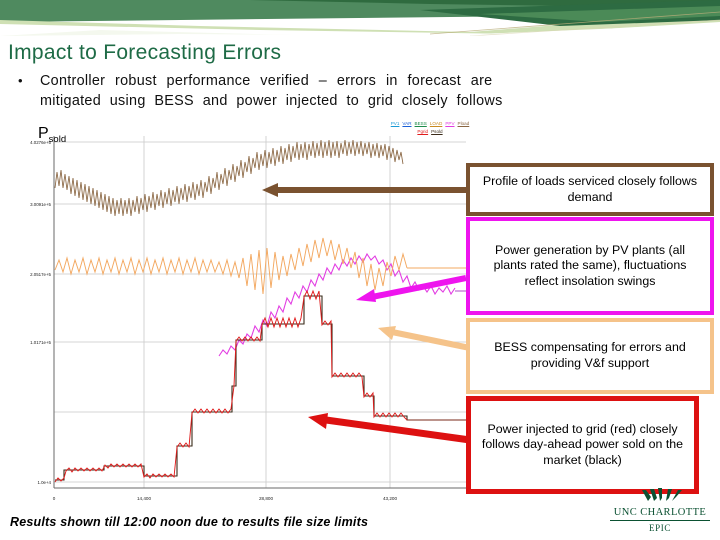 The image size is (720, 540). What do you see at coordinates (464, 124) in the screenshot?
I see `legend-item-pload: Pload` at bounding box center [464, 124].